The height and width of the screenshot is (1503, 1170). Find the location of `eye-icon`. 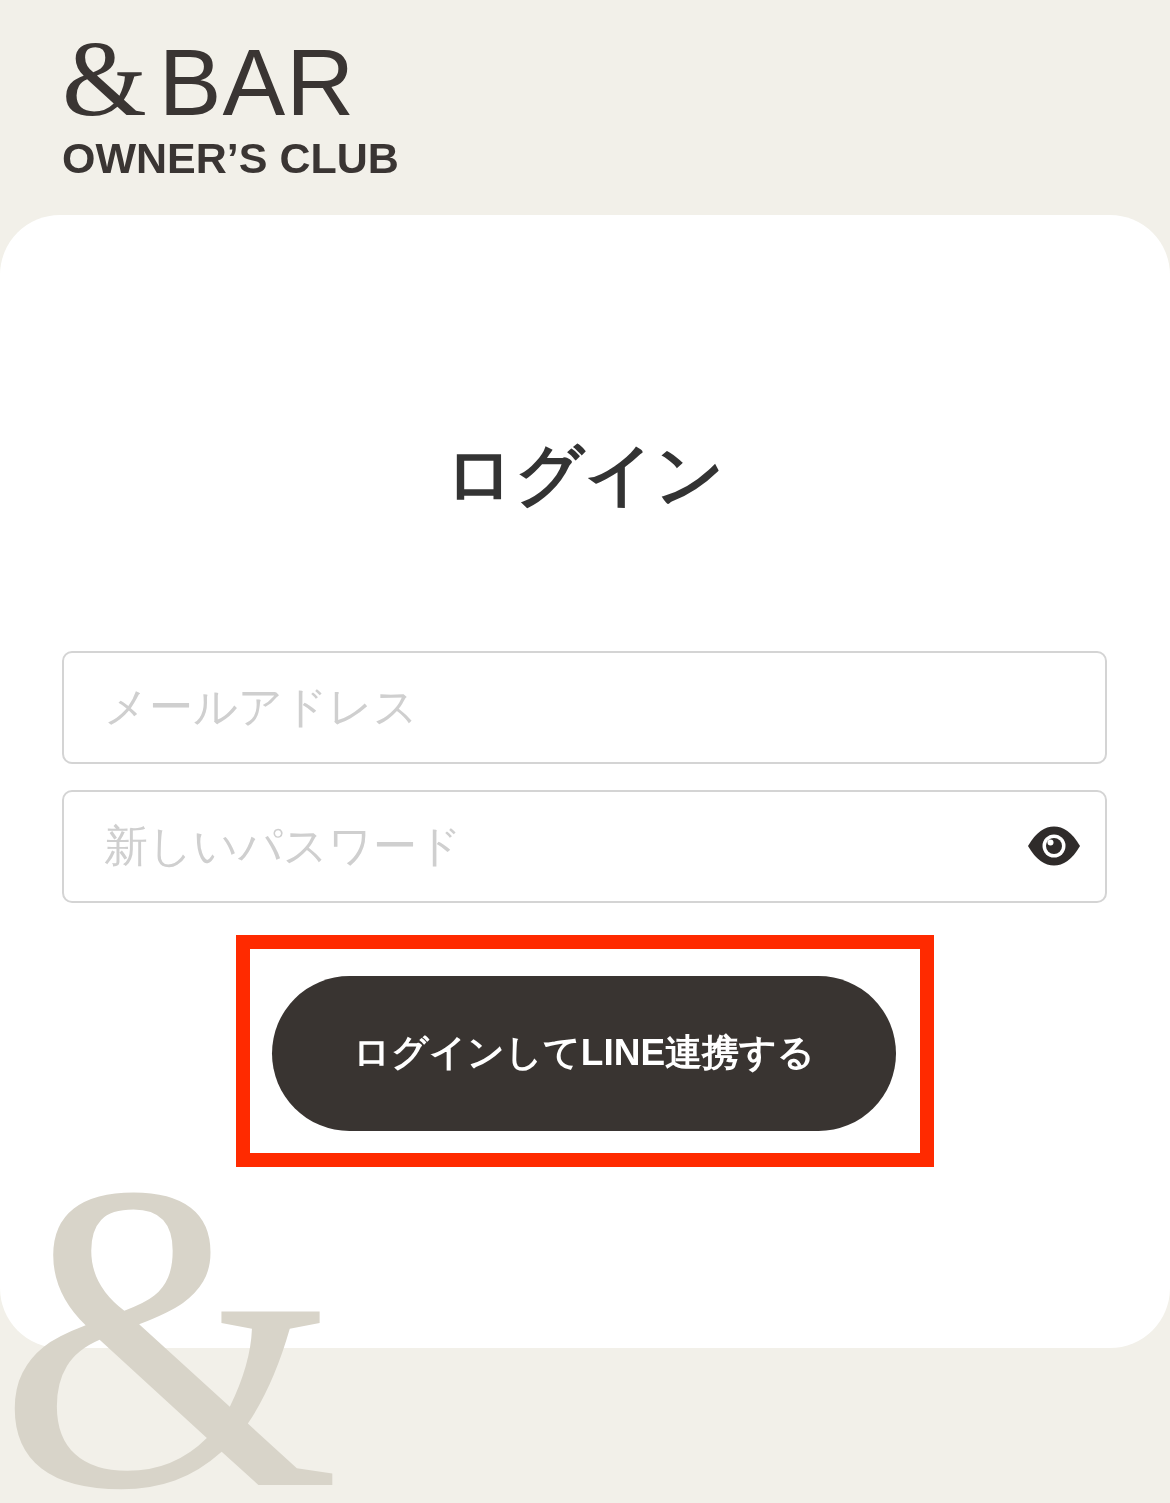

eye-icon is located at coordinates (1054, 845).